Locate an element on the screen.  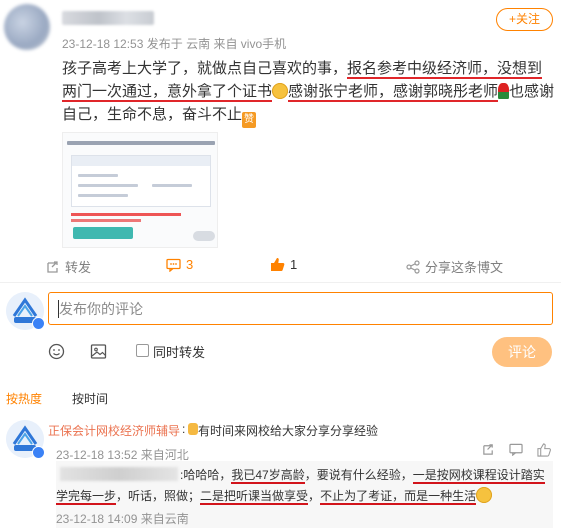
rose-emoji-icon is located at coordinates (504, 91).